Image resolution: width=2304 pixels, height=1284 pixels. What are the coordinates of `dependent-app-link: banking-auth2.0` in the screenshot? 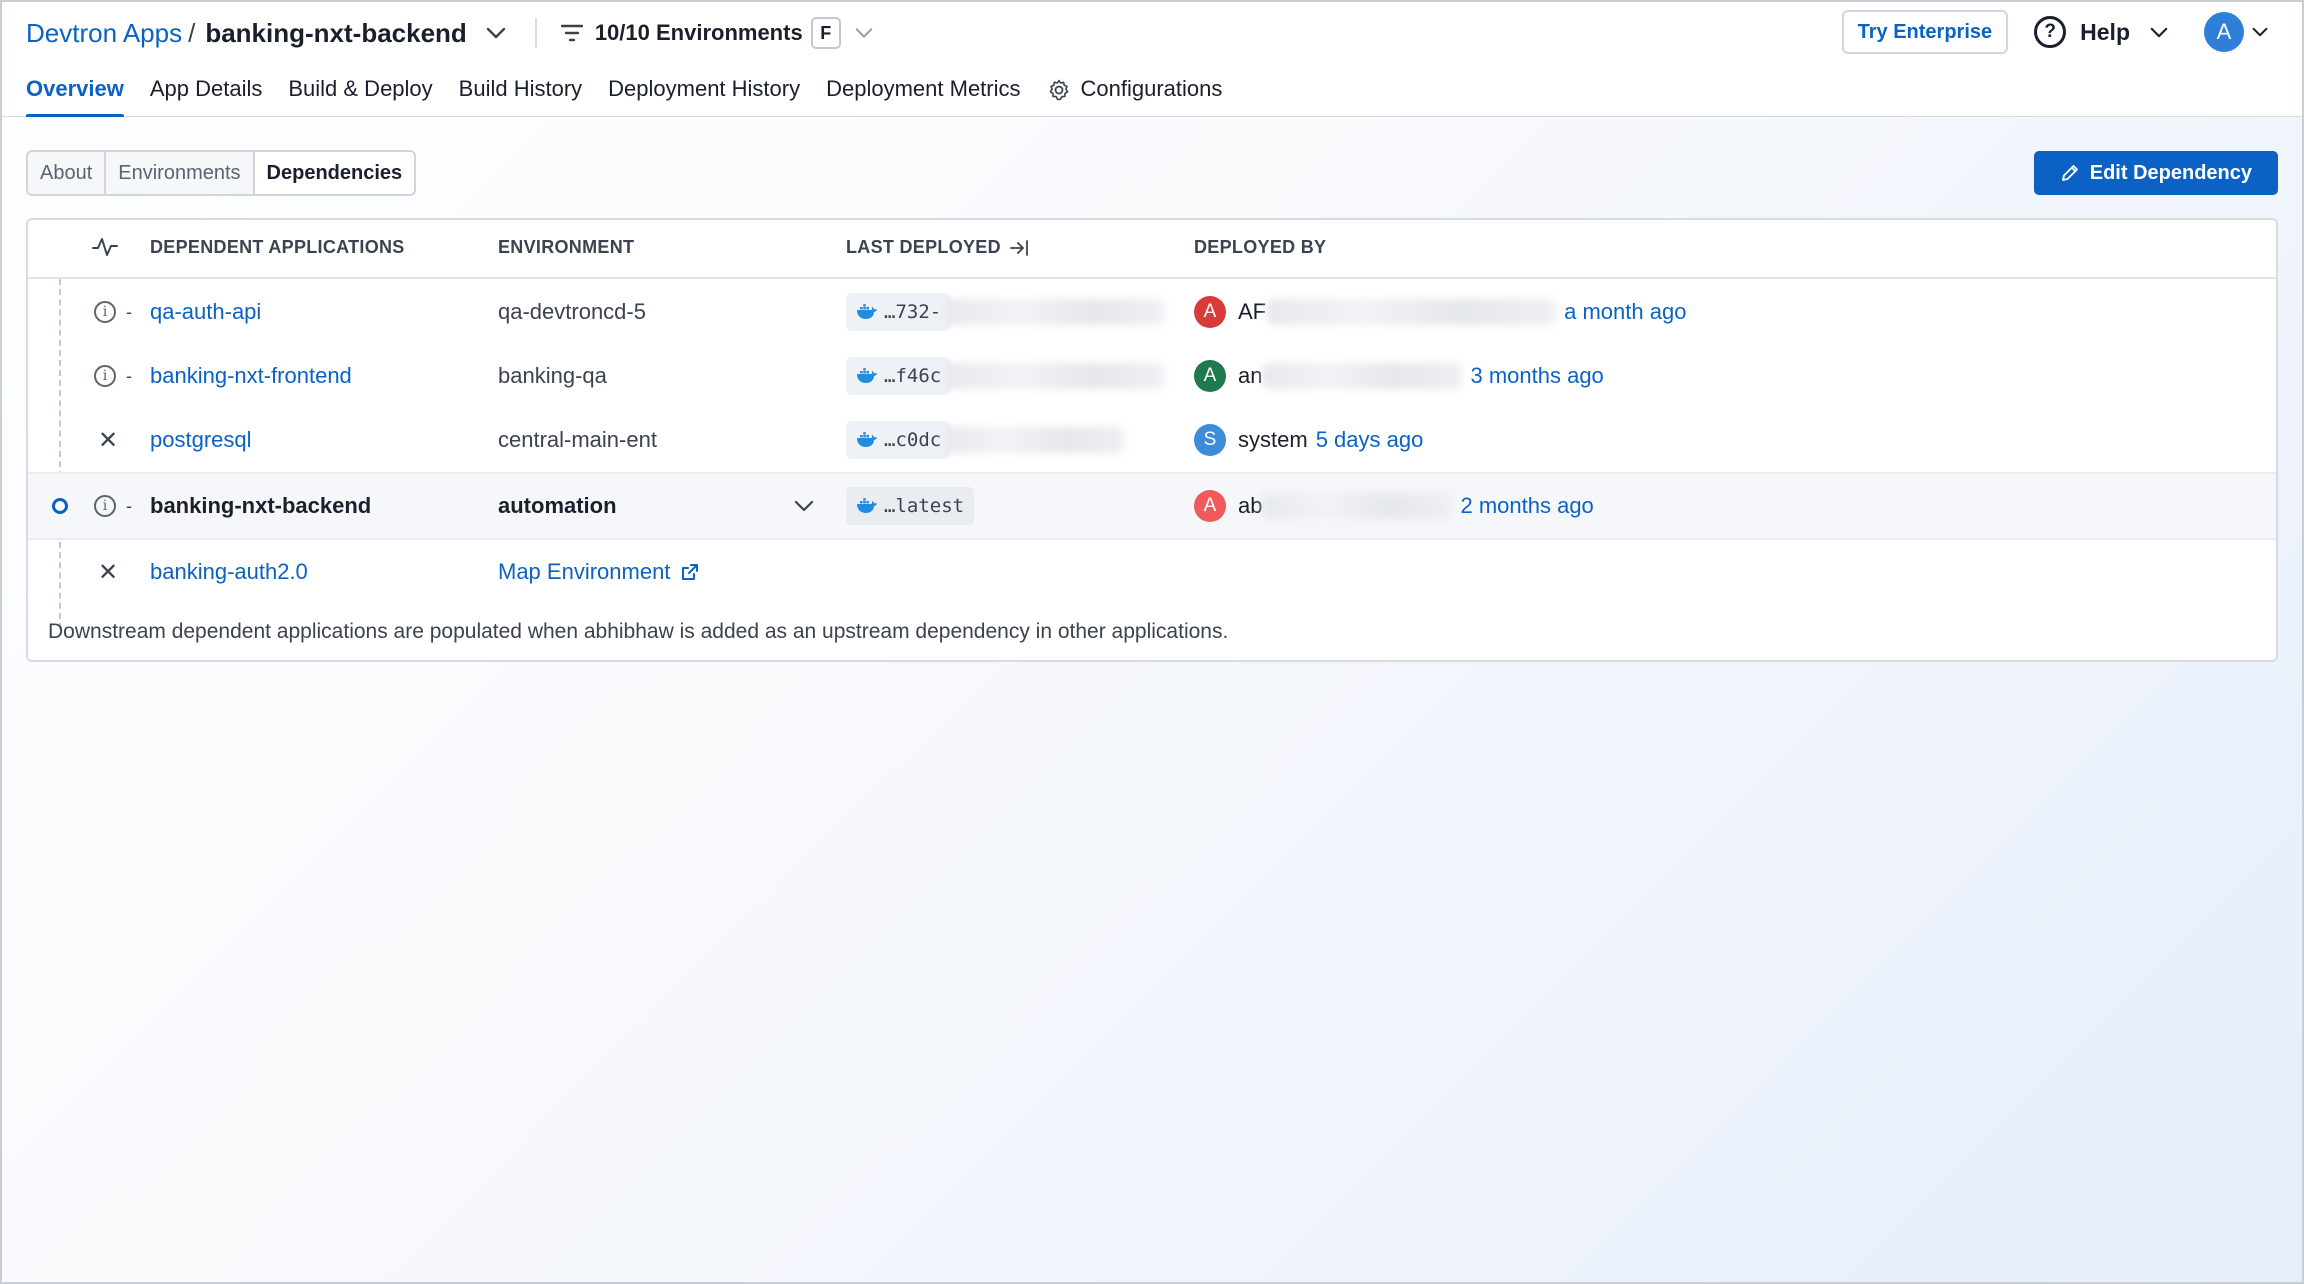 It's located at (229, 572).